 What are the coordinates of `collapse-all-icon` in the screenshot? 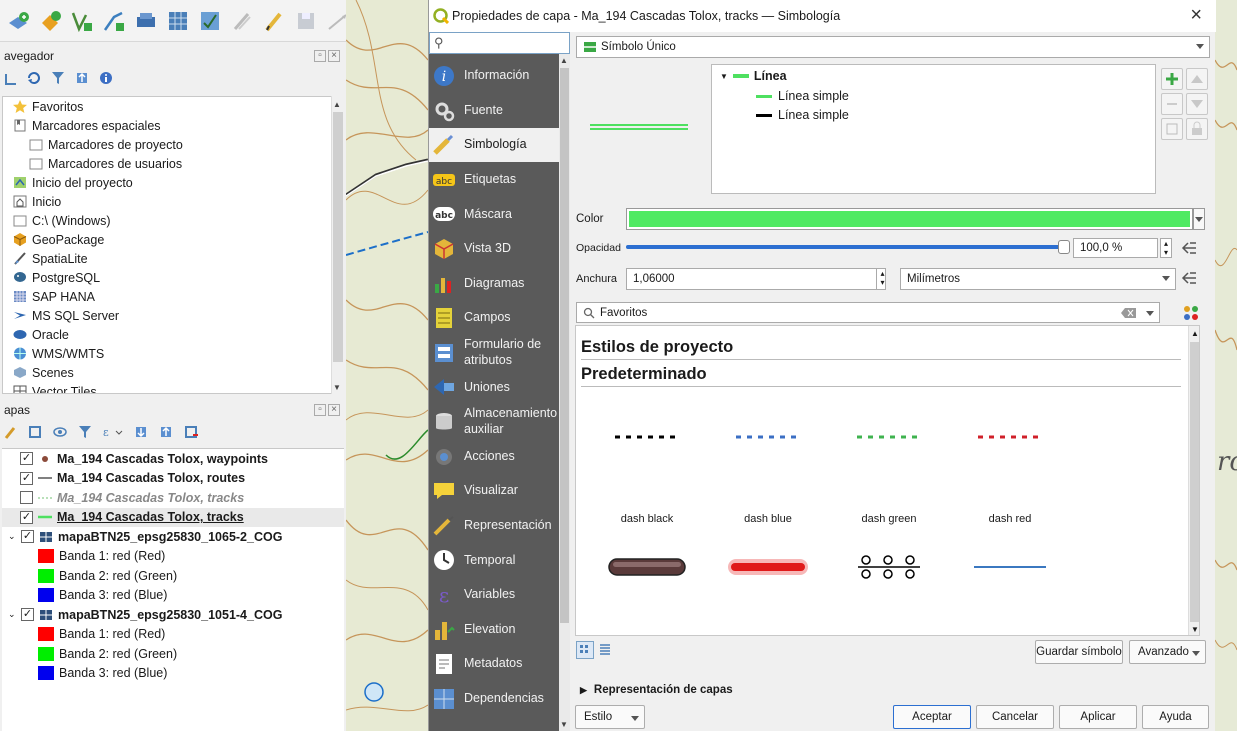 It's located at (166, 432).